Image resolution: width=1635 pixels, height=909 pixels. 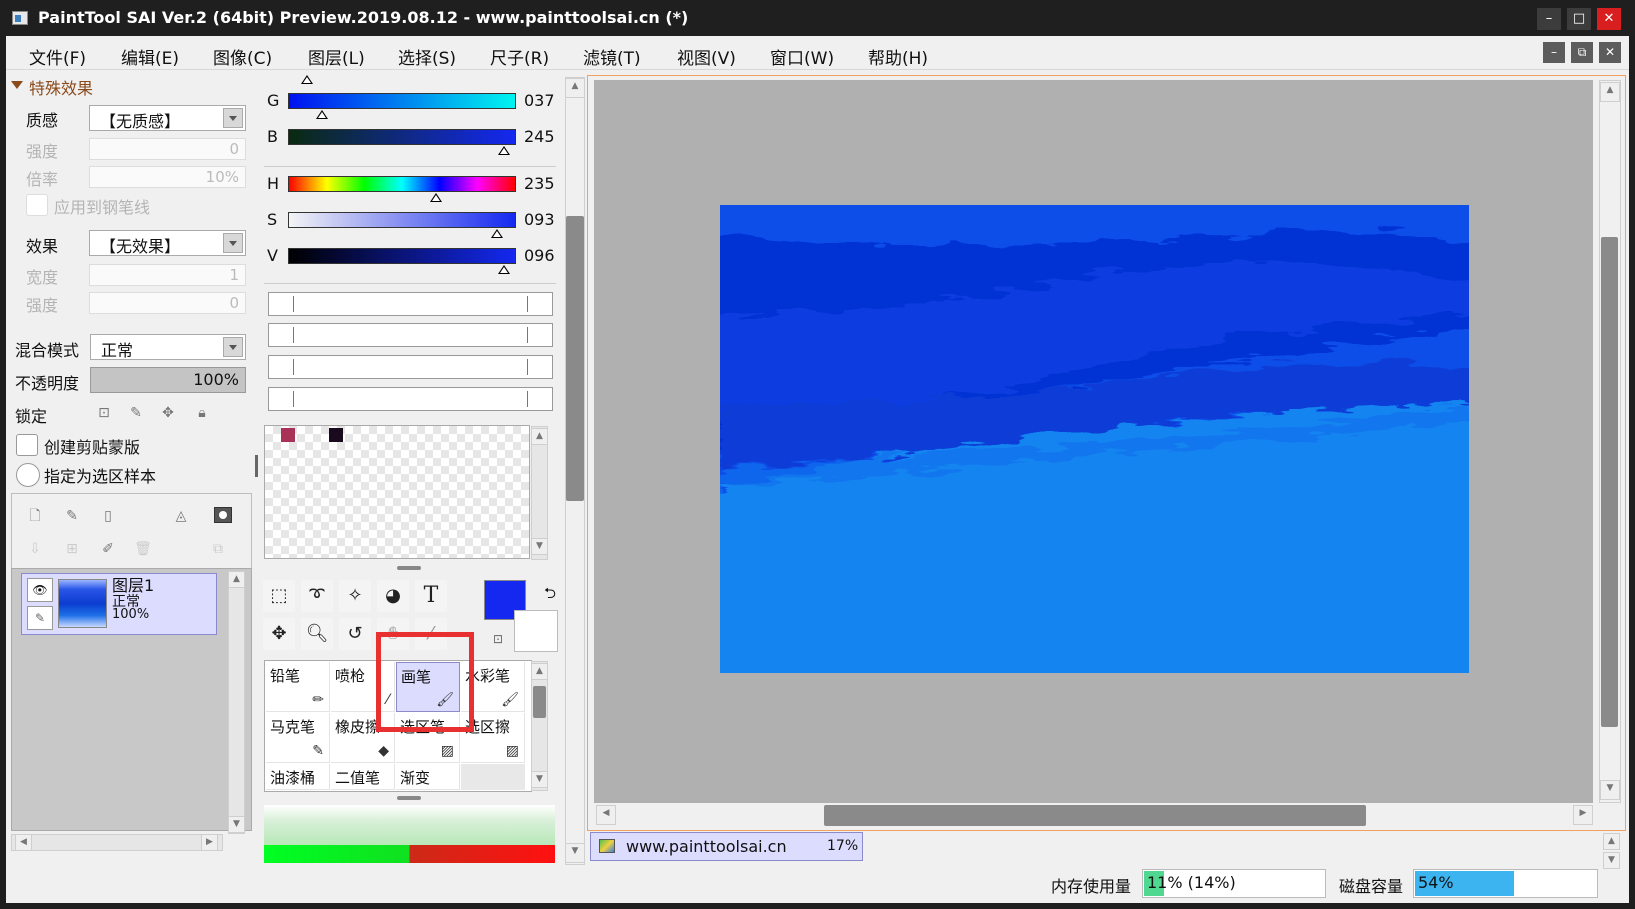 What do you see at coordinates (427, 56) in the screenshot?
I see `menu-select: 选择(S)` at bounding box center [427, 56].